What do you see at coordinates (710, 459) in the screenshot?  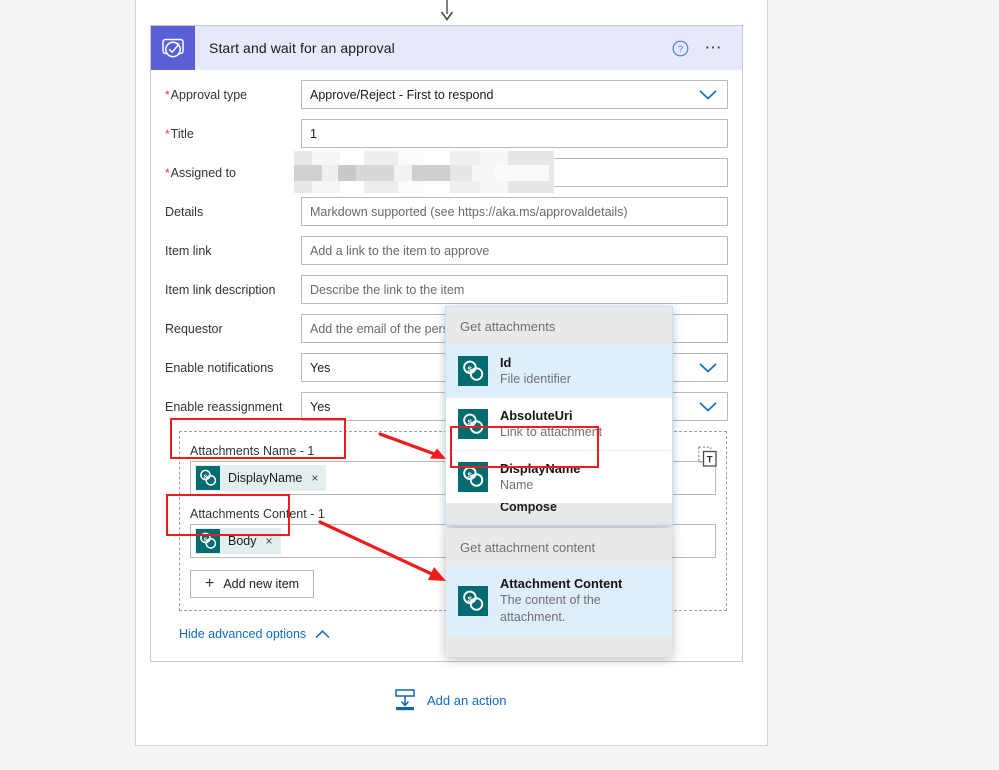 I see `svg-text: T` at bounding box center [710, 459].